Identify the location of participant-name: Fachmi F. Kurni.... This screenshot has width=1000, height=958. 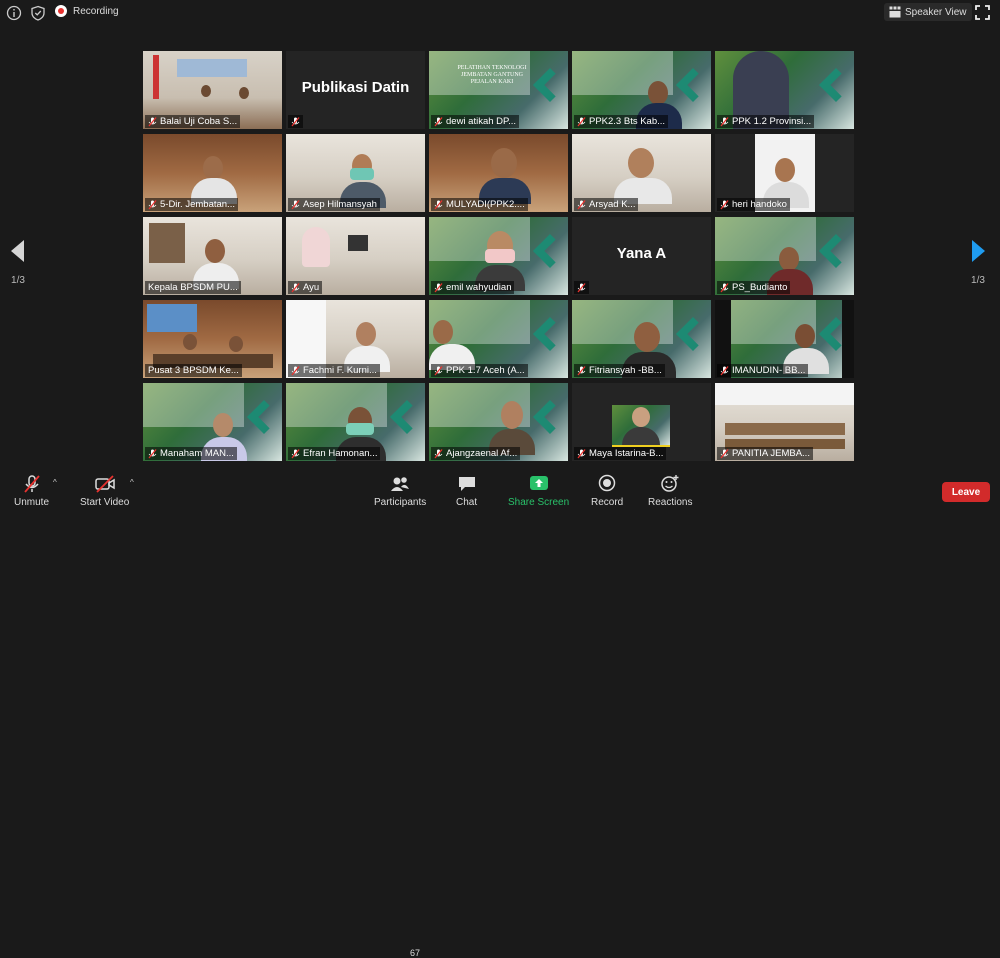
(340, 370).